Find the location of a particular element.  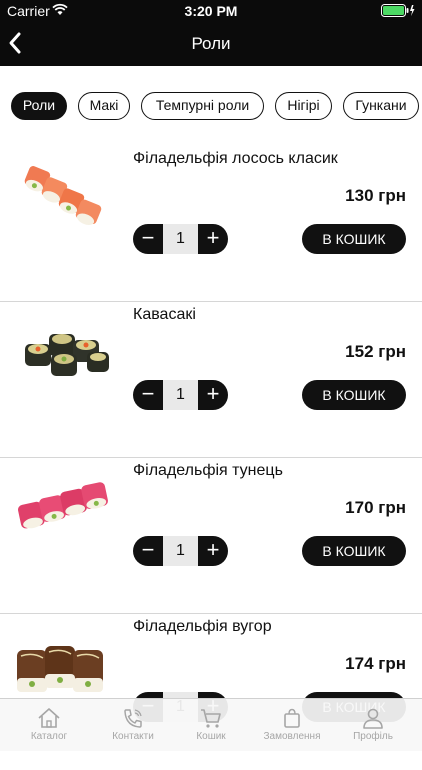

chip-gunkan: Гункани is located at coordinates (381, 106).